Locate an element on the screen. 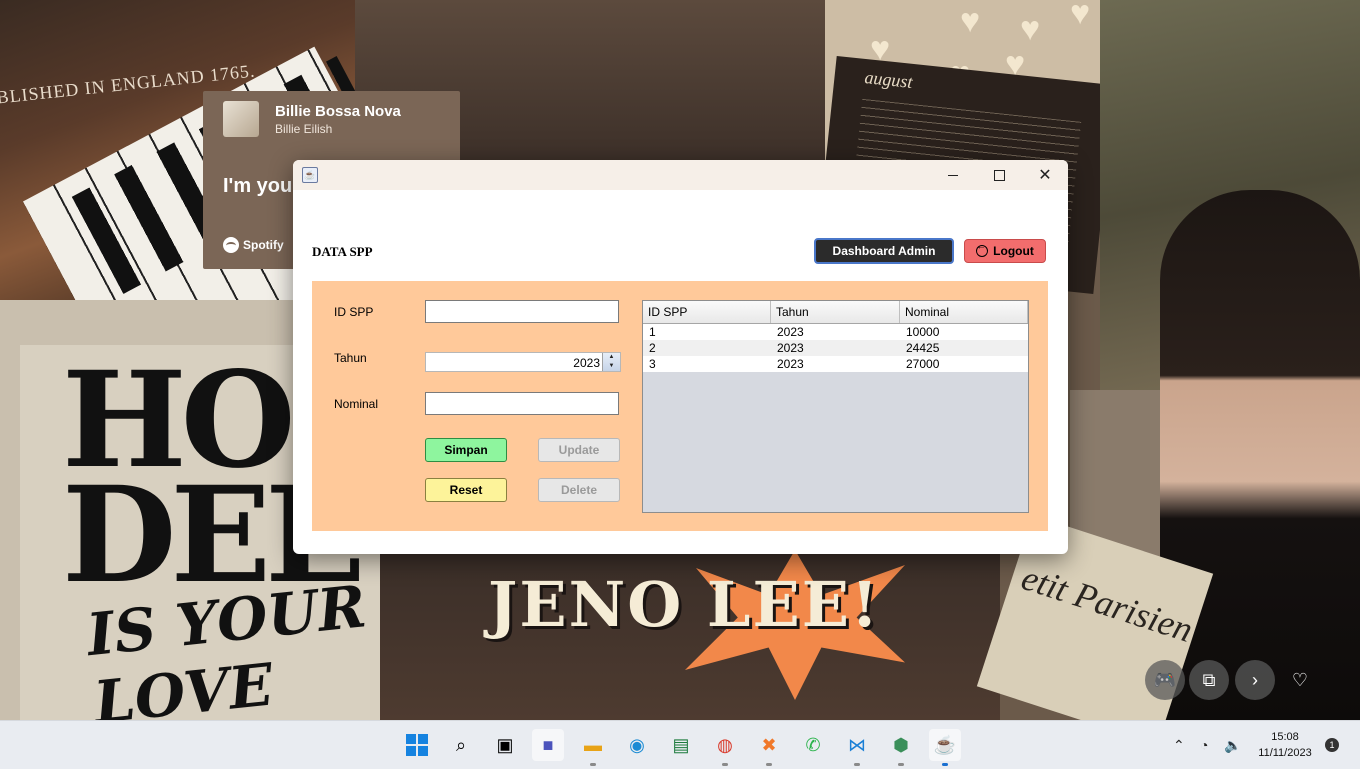  tahun-value: 2023 is located at coordinates (586, 363).